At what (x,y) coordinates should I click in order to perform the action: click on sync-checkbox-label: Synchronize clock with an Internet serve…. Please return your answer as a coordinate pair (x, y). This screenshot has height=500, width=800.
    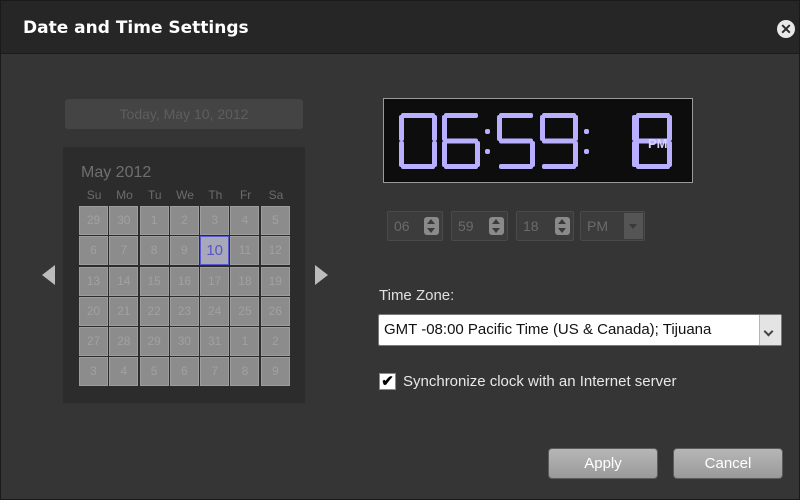
    Looking at the image, I should click on (540, 381).